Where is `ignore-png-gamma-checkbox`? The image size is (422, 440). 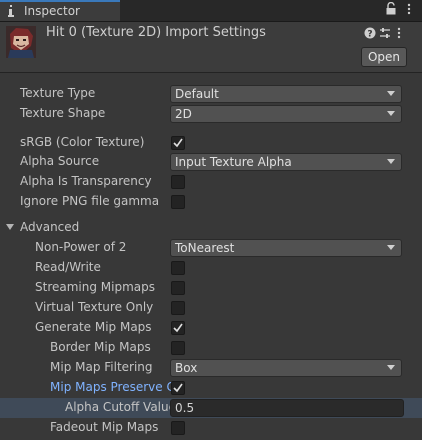 ignore-png-gamma-checkbox is located at coordinates (178, 202).